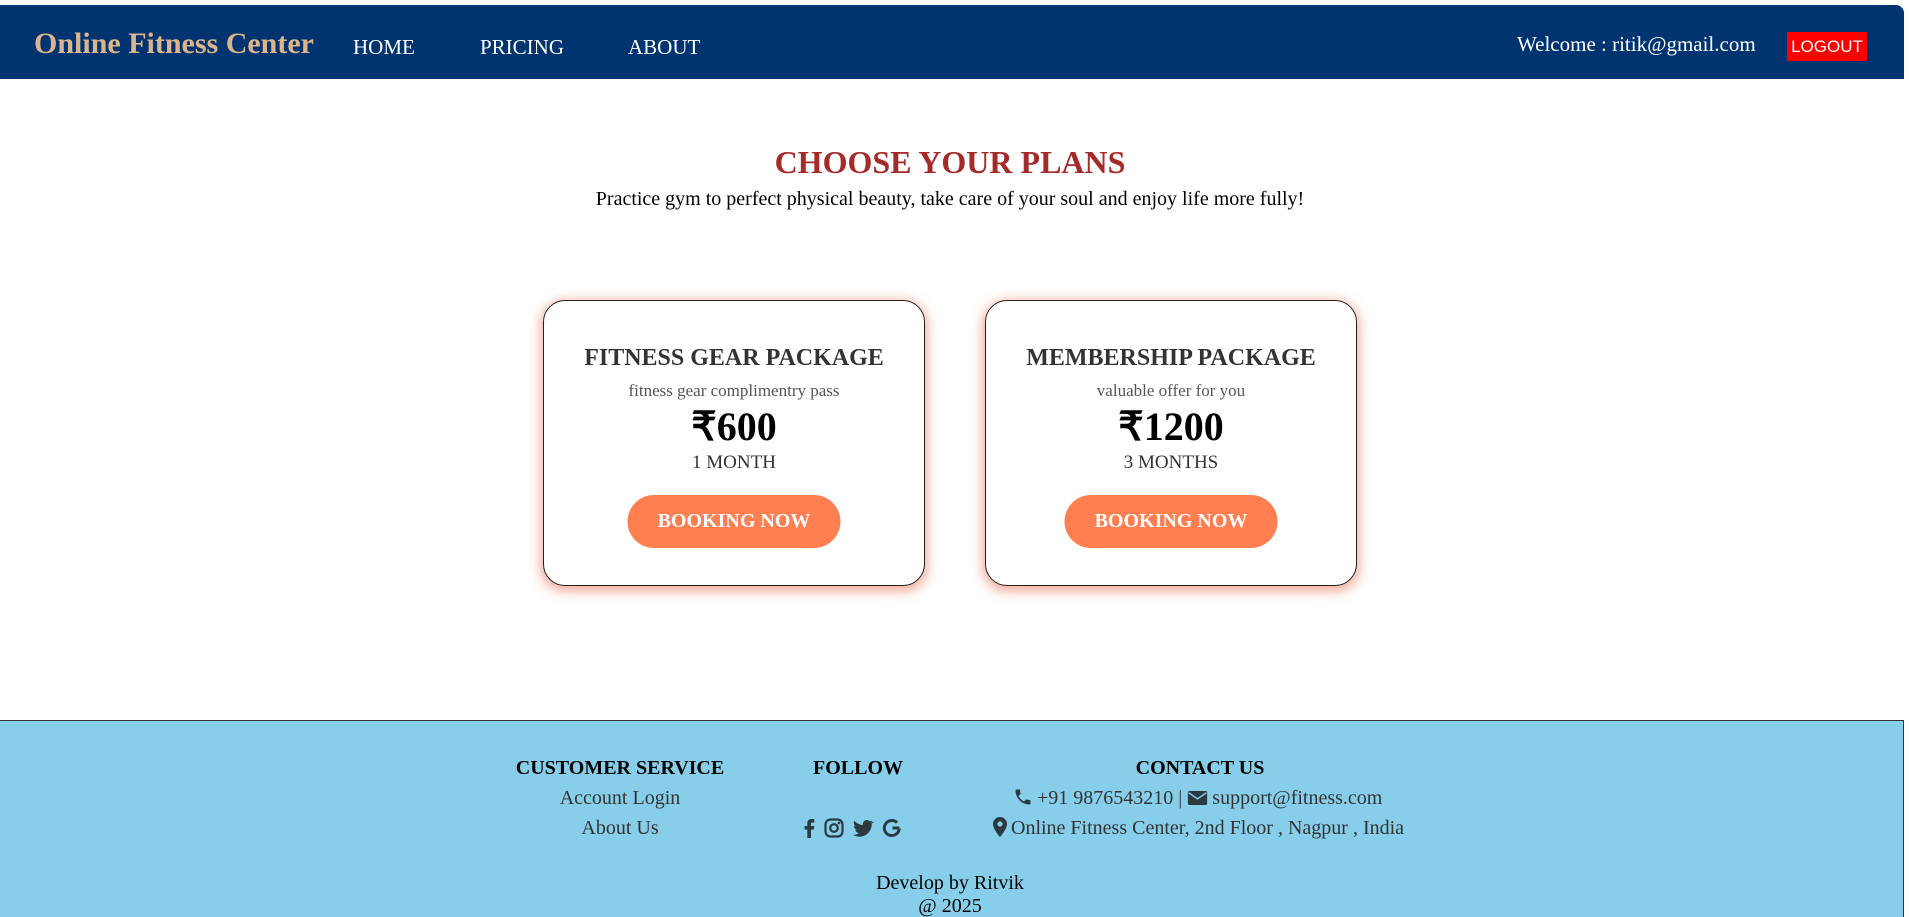 The width and height of the screenshot is (1909, 917). What do you see at coordinates (857, 768) in the screenshot?
I see `follow-heading: FOLLOW` at bounding box center [857, 768].